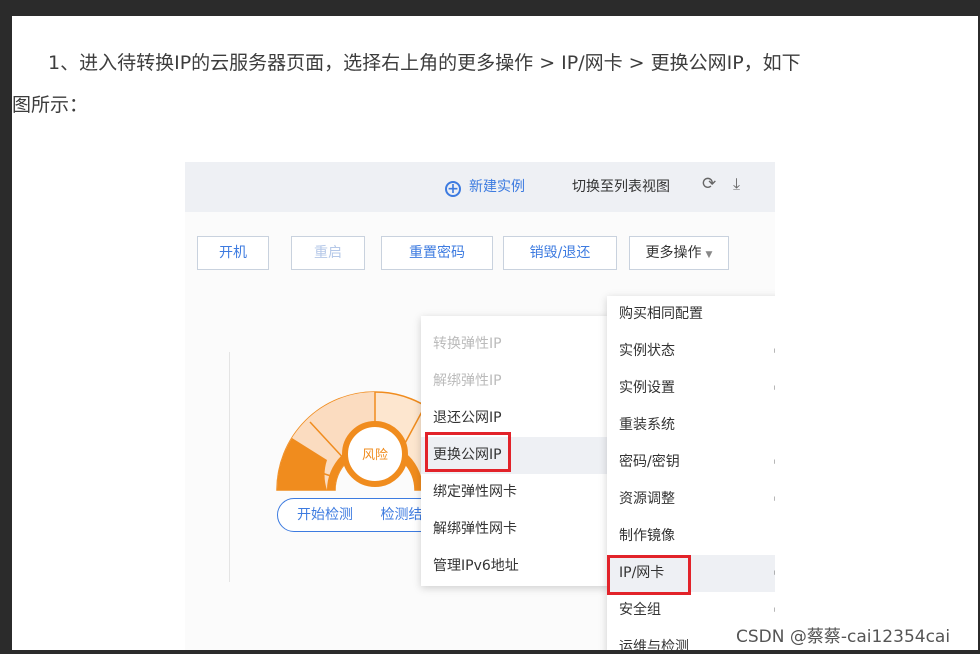 The height and width of the screenshot is (654, 980). Describe the element at coordinates (375, 455) in the screenshot. I see `gauge-label: 风险` at that location.